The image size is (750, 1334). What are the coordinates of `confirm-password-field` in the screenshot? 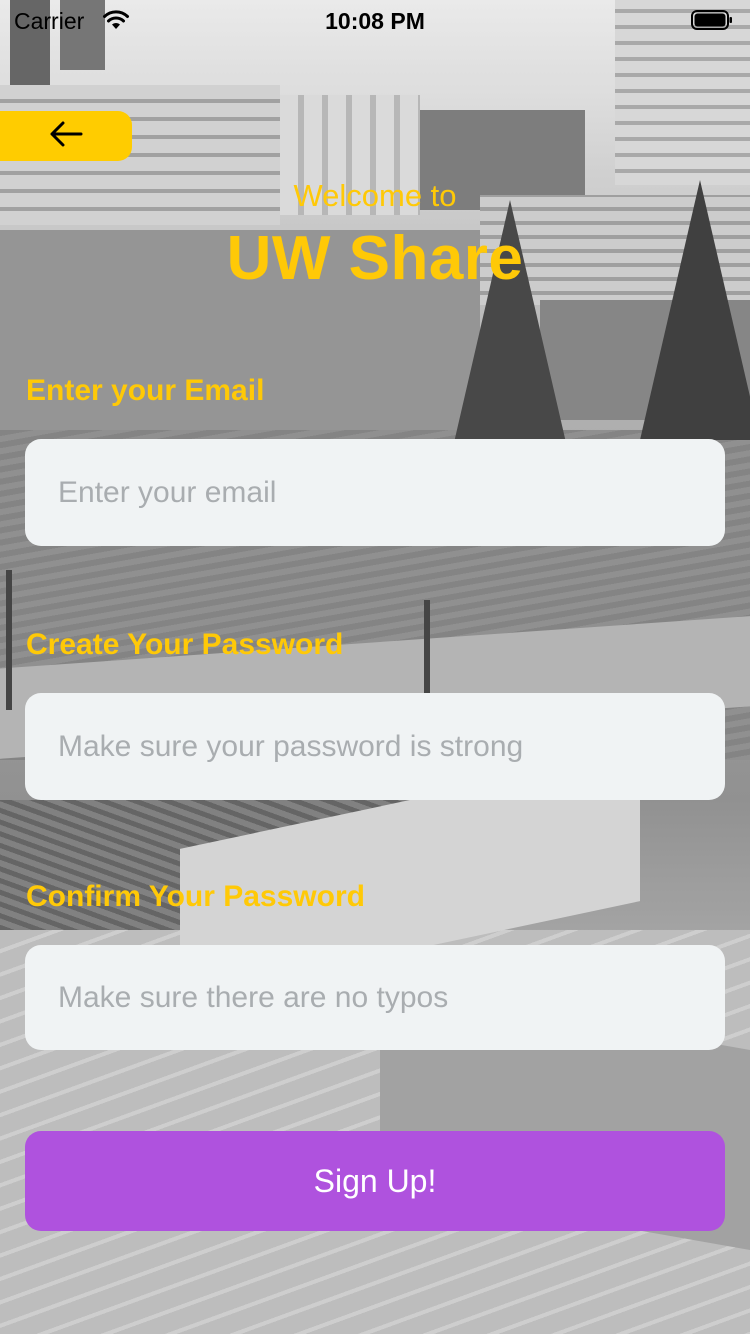 It's located at (375, 997).